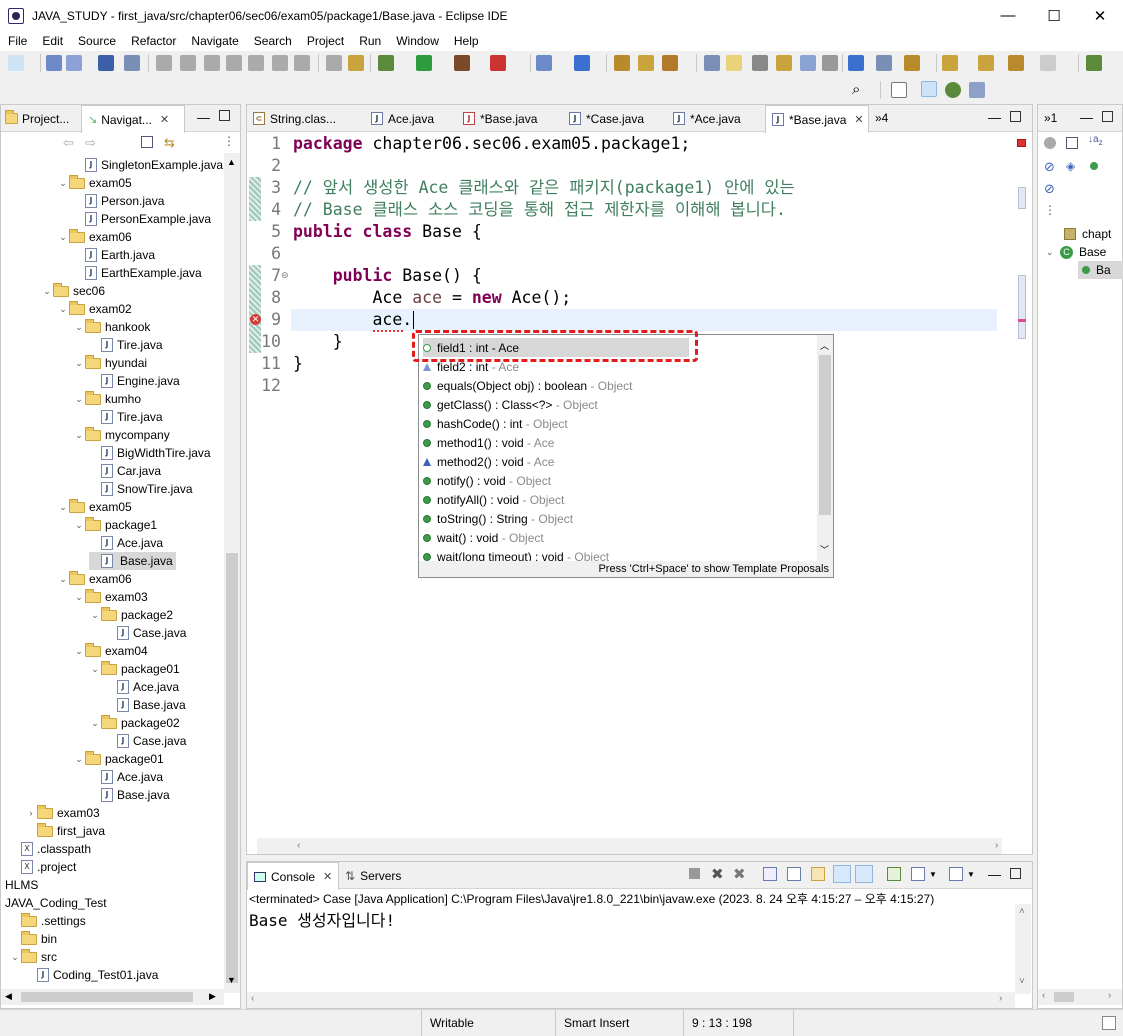  I want to click on open-console-icon, so click(956, 874).